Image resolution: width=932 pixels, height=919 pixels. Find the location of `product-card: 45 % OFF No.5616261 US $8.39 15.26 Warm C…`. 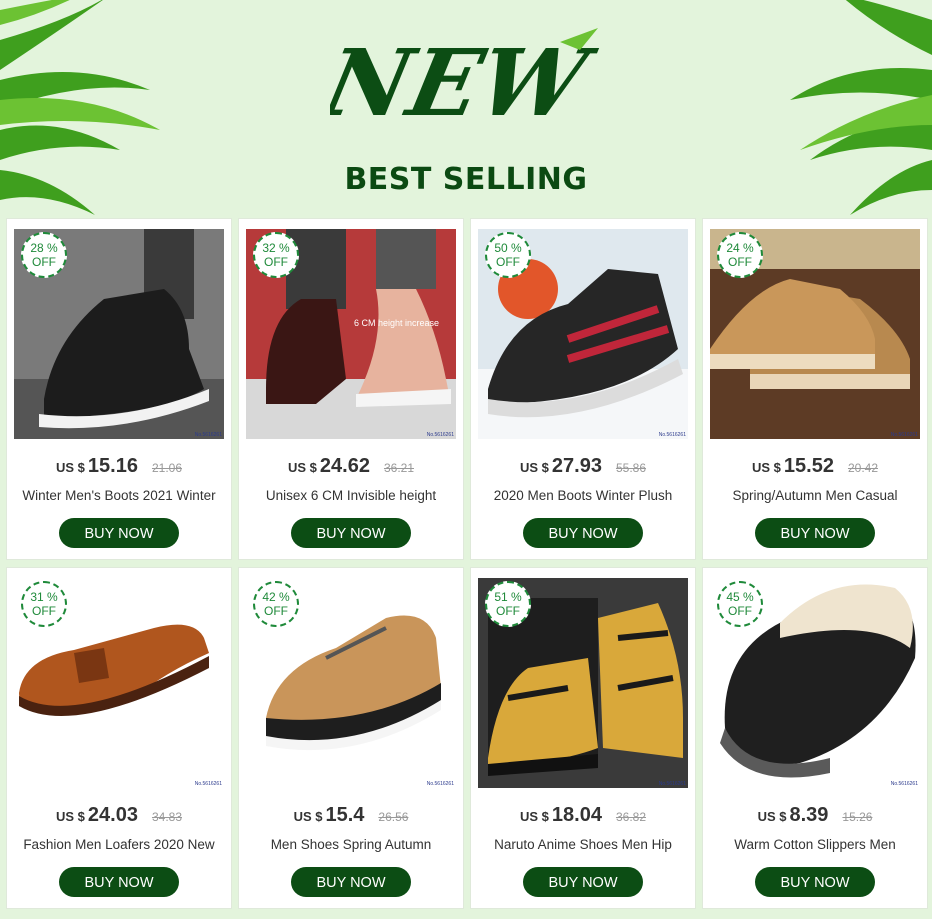

product-card: 45 % OFF No.5616261 US $8.39 15.26 Warm C… is located at coordinates (815, 738).